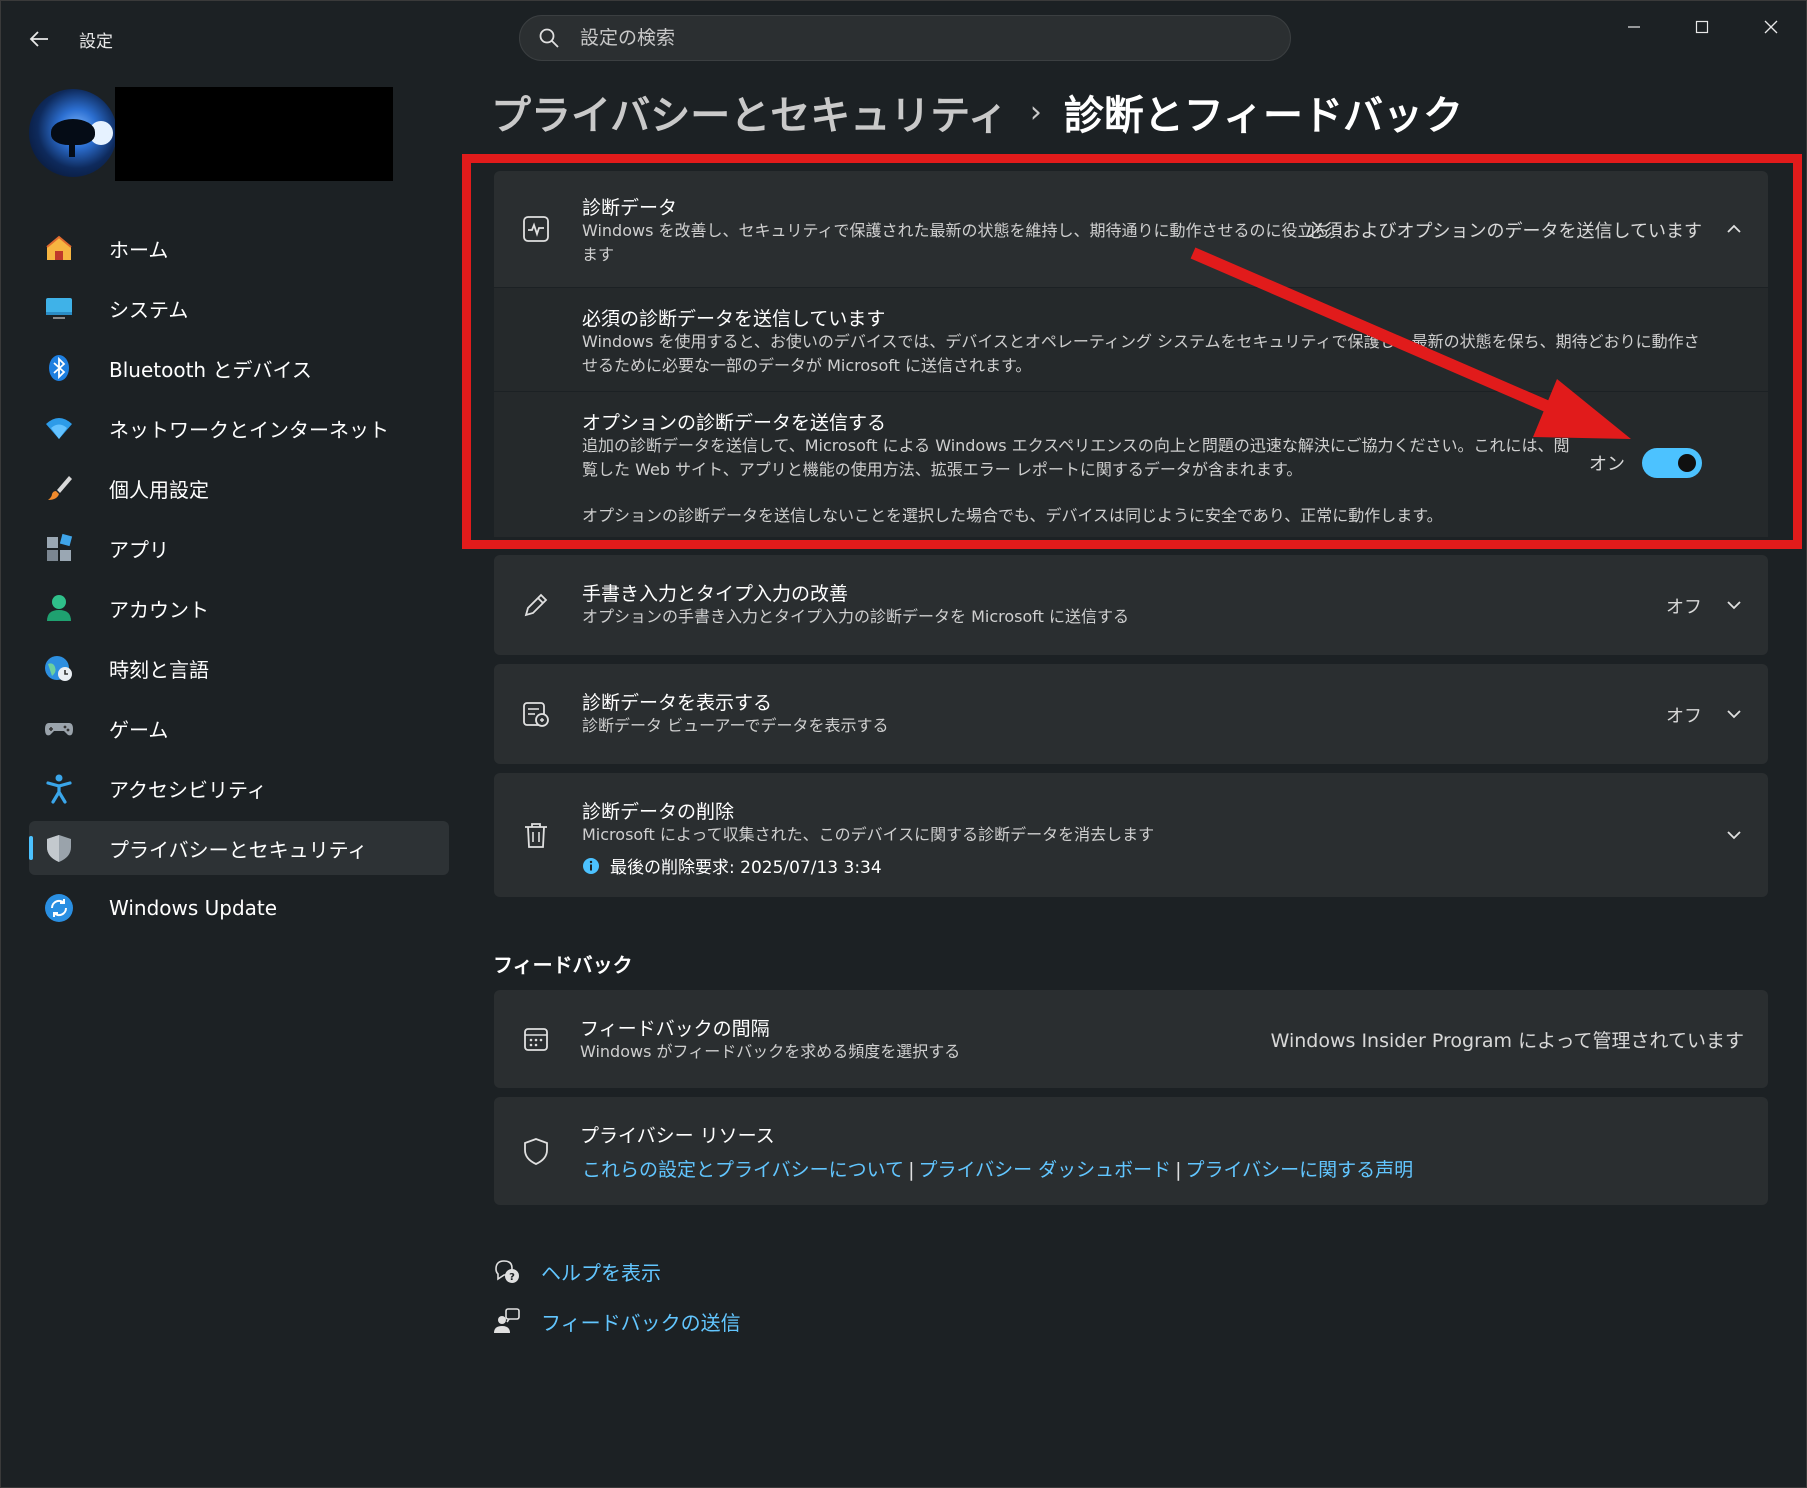 This screenshot has height=1488, width=1807. I want to click on sidebar-item-personalization: 個人用設定, so click(239, 488).